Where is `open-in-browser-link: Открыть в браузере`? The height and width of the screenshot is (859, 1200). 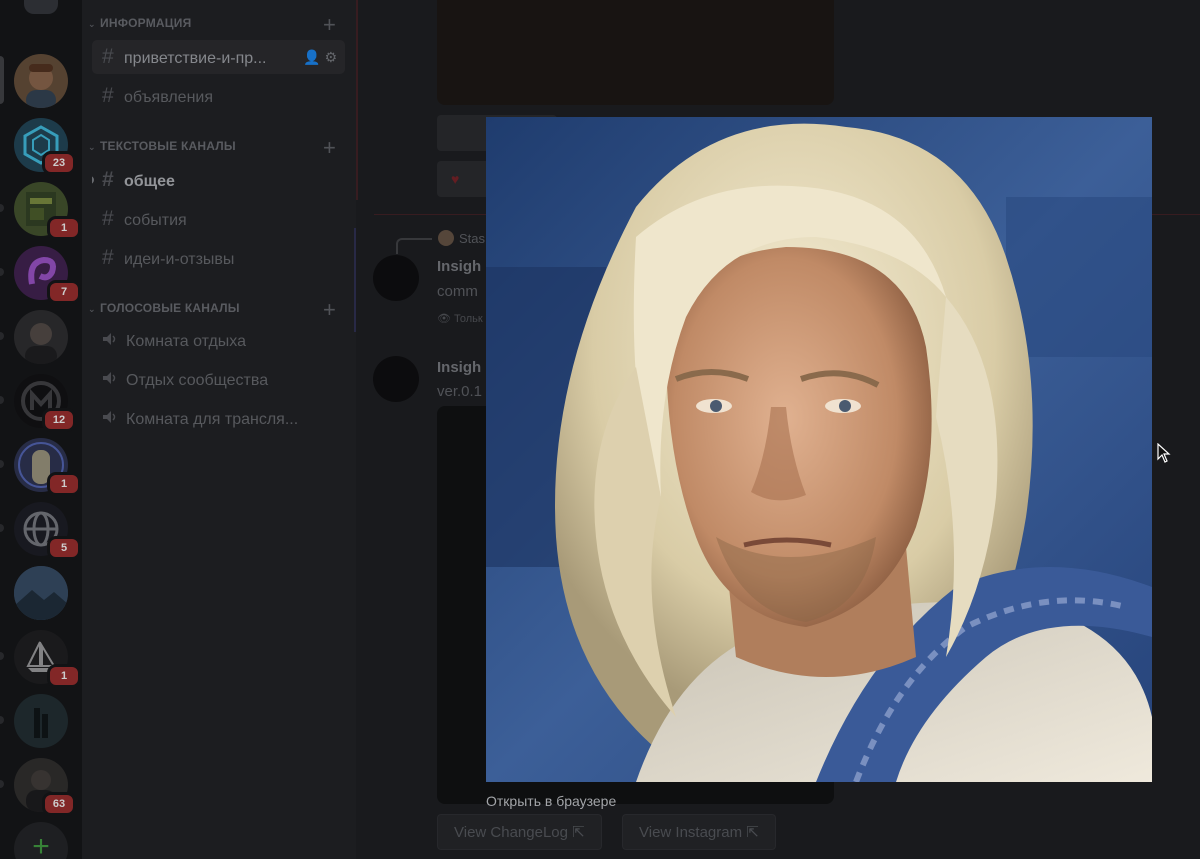
open-in-browser-link: Открыть в браузере is located at coordinates (551, 801).